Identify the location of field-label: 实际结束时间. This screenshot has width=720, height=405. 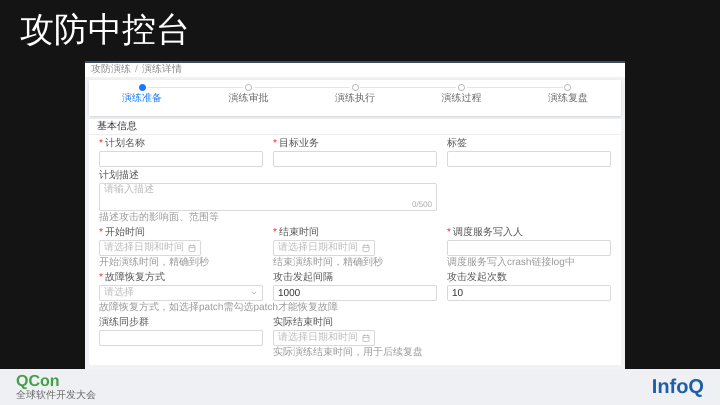
(303, 323).